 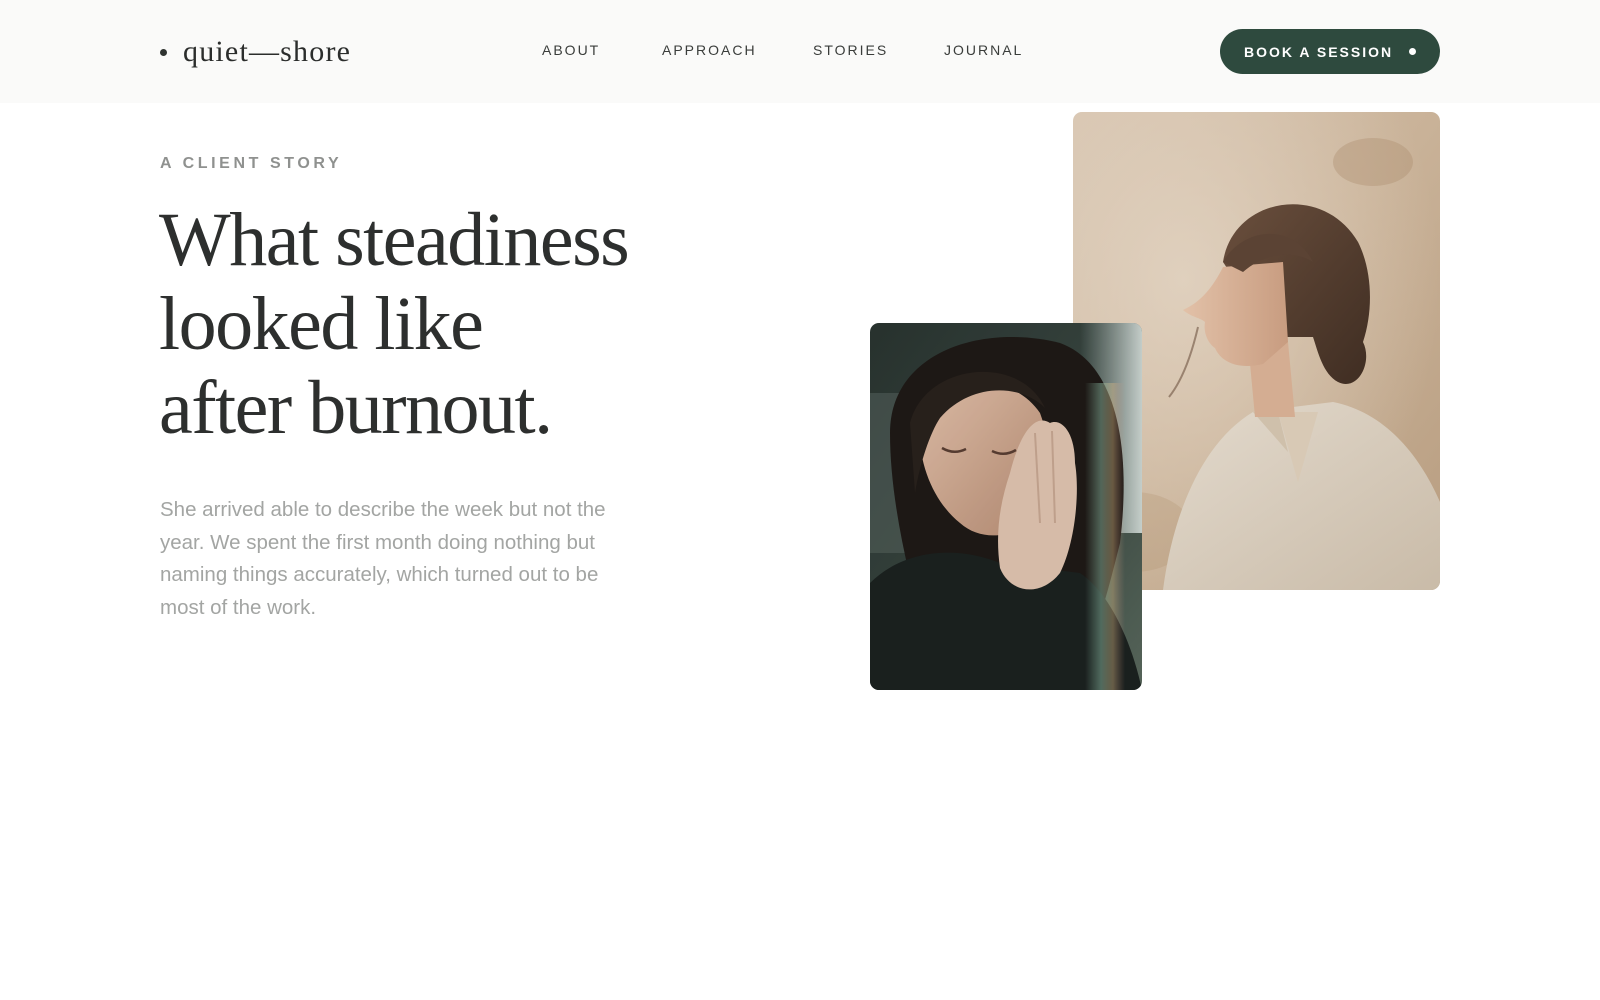 I want to click on headline-line-2: looked like, so click(x=321, y=324).